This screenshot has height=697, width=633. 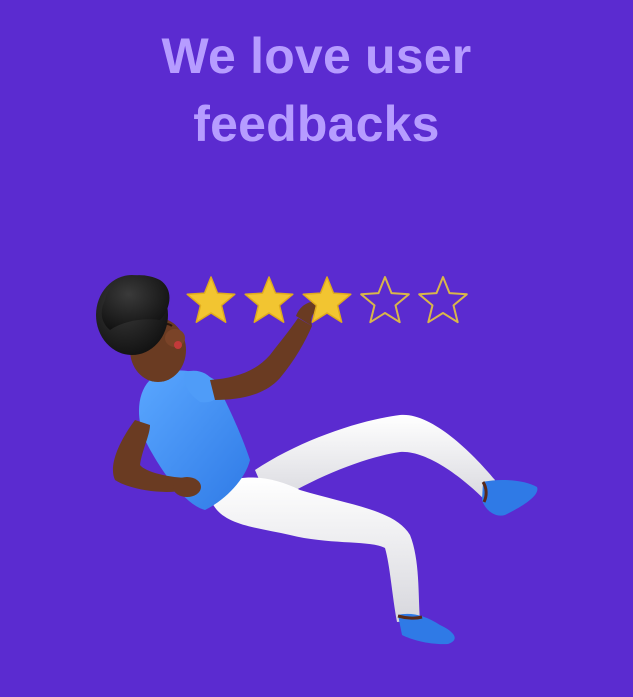 What do you see at coordinates (141, 328) in the screenshot?
I see `head` at bounding box center [141, 328].